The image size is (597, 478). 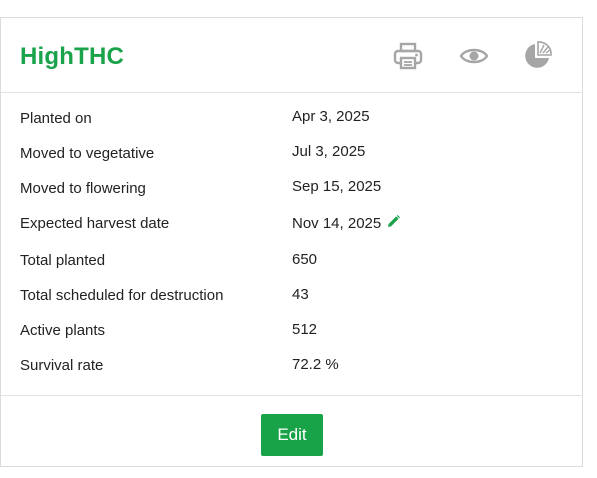 I want to click on row-value: 43, so click(x=300, y=294).